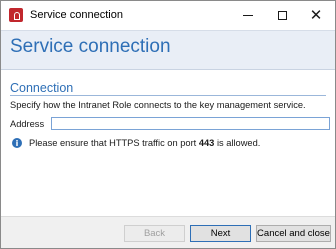 This screenshot has height=249, width=336. I want to click on minimize-button, so click(248, 15).